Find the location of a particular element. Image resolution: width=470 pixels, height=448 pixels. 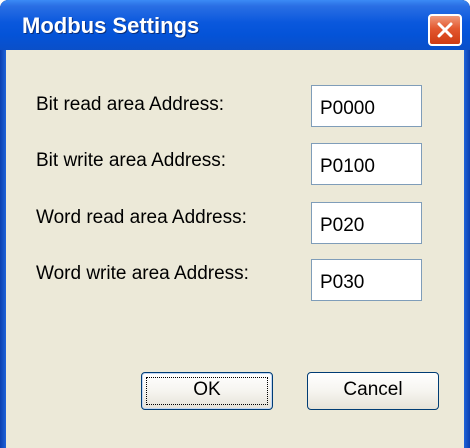

cancel-button: Cancel is located at coordinates (373, 391).